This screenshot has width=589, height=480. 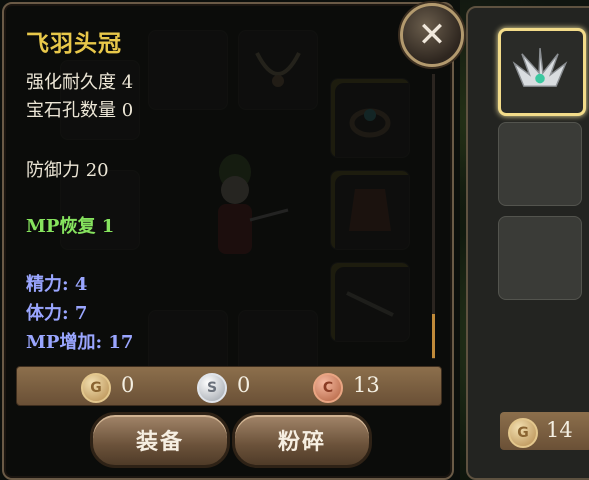 I want to click on smash-button: 粉碎, so click(x=302, y=440).